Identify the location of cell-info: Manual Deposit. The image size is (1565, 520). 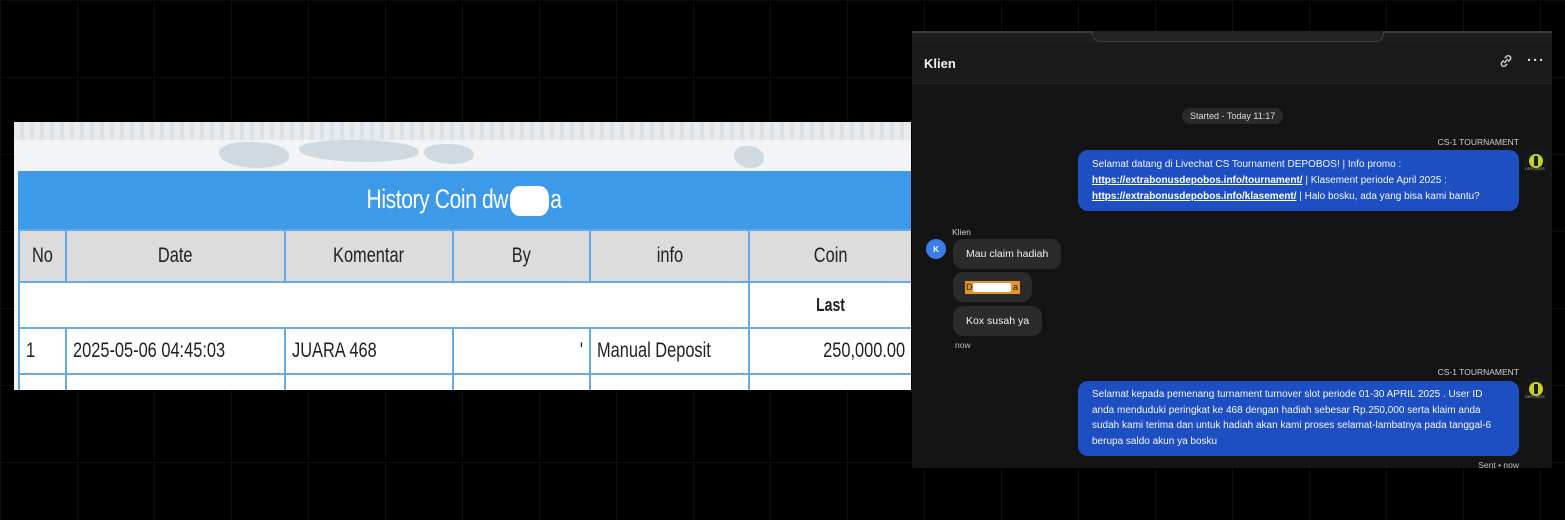
(669, 351).